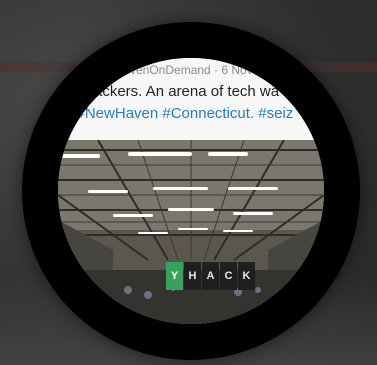  I want to click on yhack-logo-icon: Y, so click(174, 276).